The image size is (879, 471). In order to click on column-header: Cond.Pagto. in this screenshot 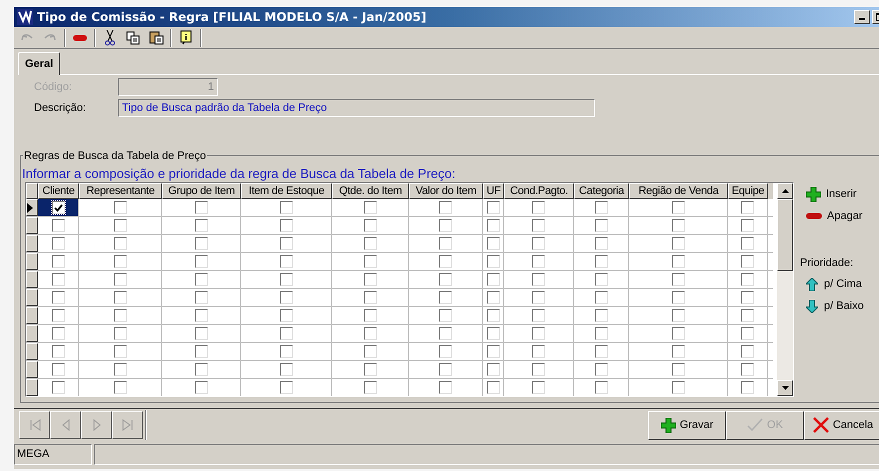, I will do `click(539, 191)`.